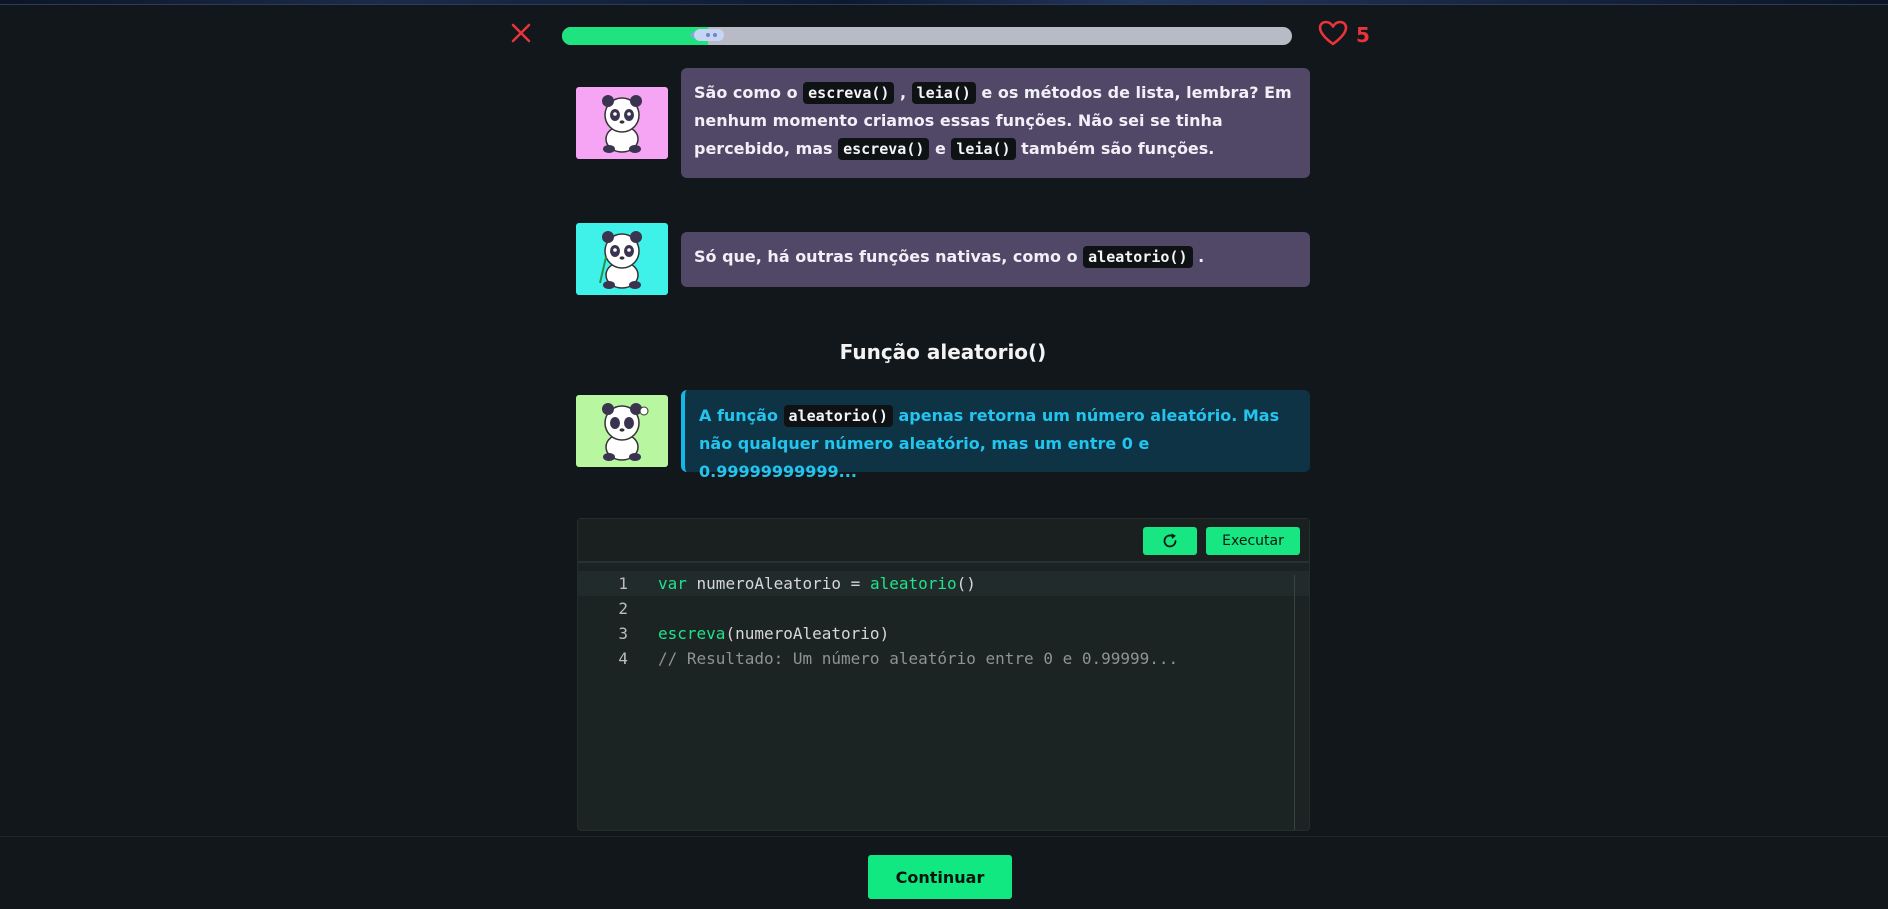 The image size is (1888, 909). I want to click on reset-button, so click(1170, 541).